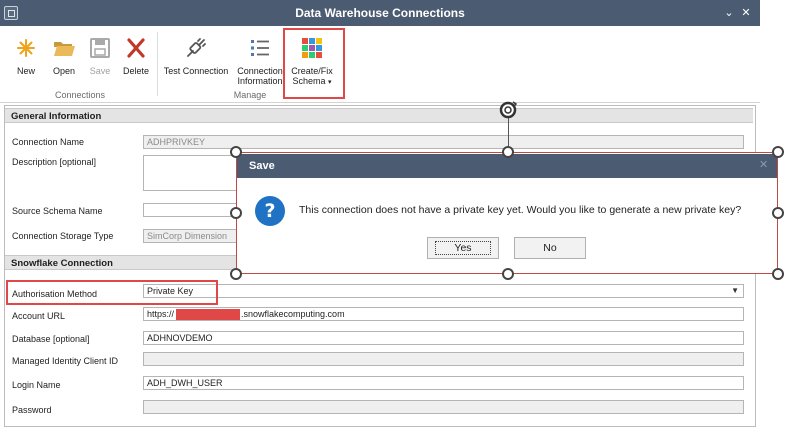 The image size is (788, 427). Describe the element at coordinates (270, 211) in the screenshot. I see `question-icon: ?` at that location.